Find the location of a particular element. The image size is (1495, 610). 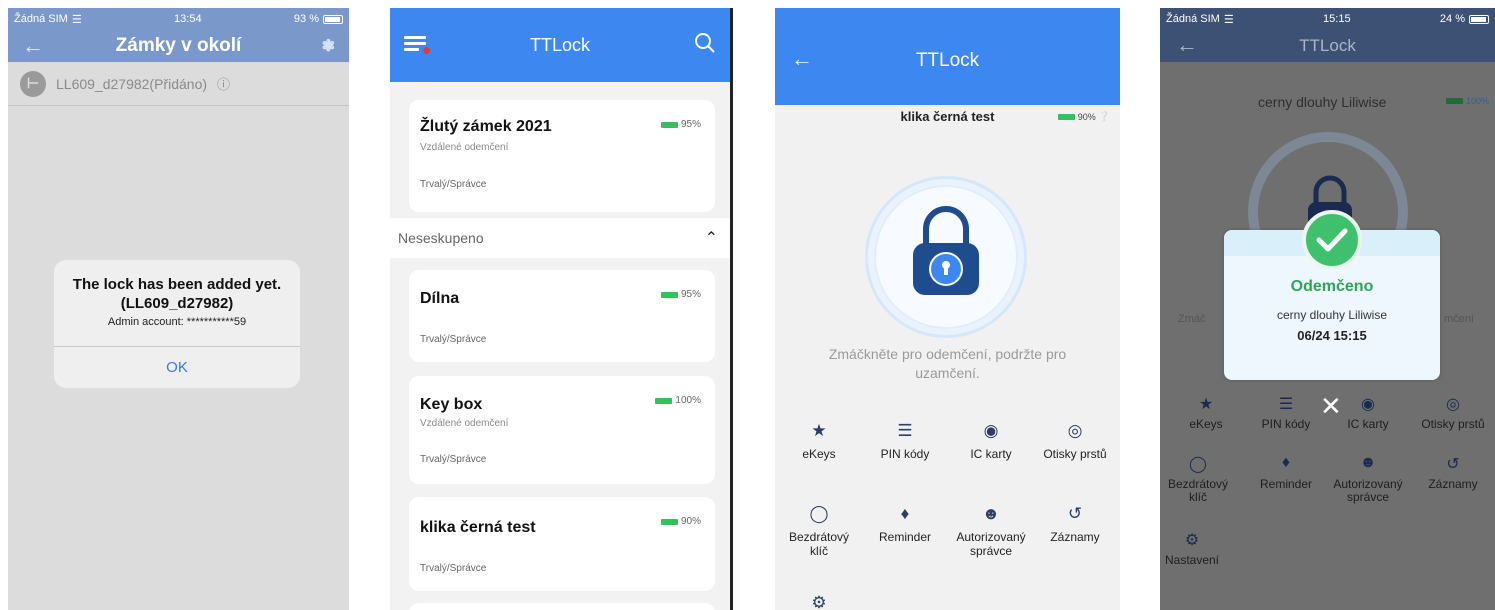

lock-icon: ⊢ is located at coordinates (33, 83).